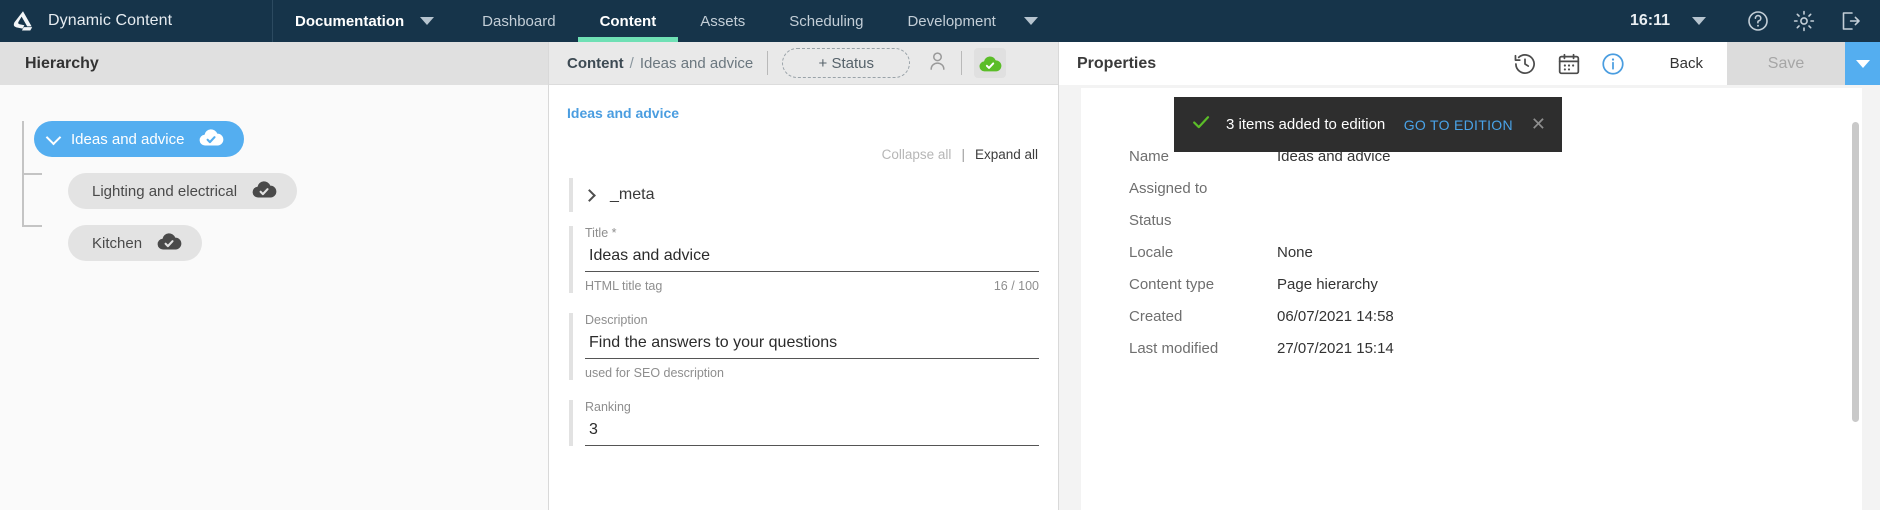 The width and height of the screenshot is (1880, 510). What do you see at coordinates (110, 20) in the screenshot?
I see `brand-name: Dynamic Content` at bounding box center [110, 20].